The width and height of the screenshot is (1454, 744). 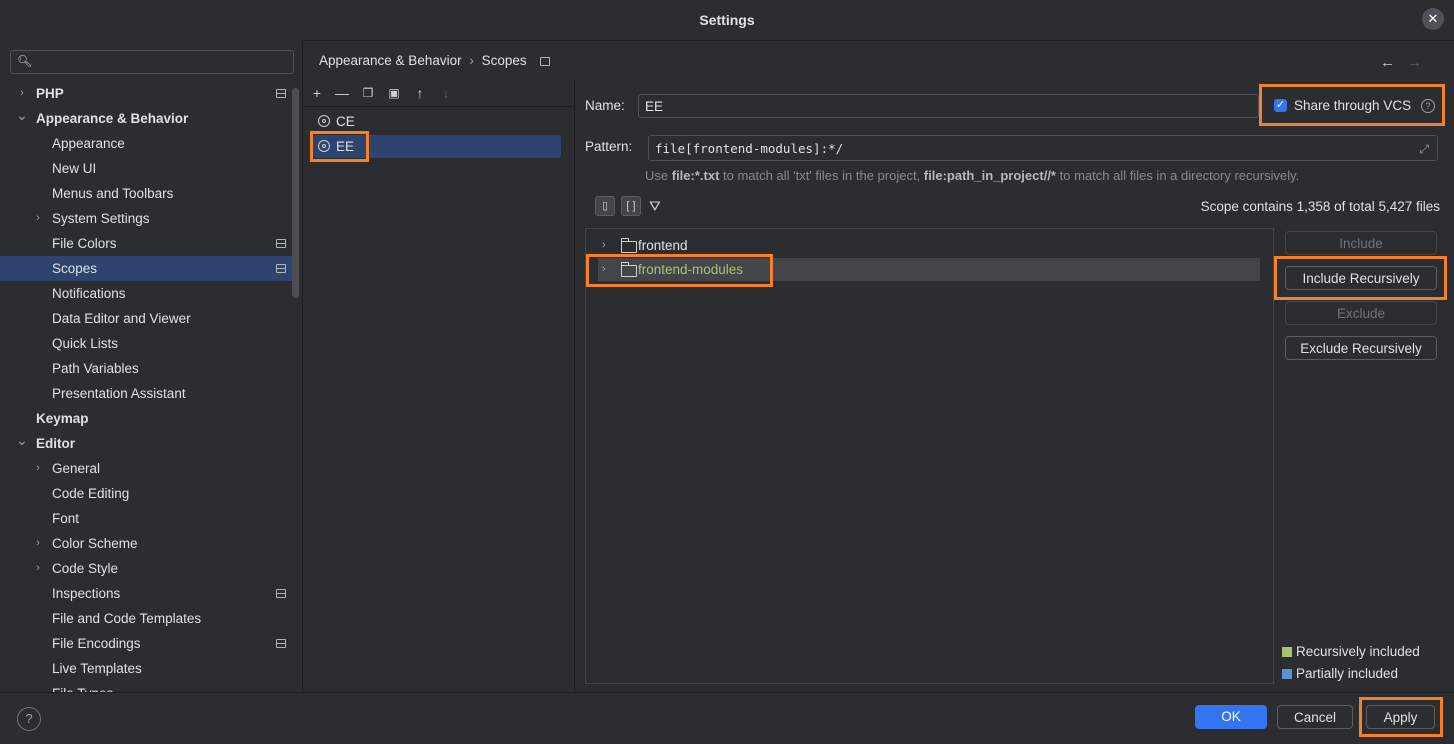 I want to click on sidebar-item-label: File Colors, so click(x=84, y=243).